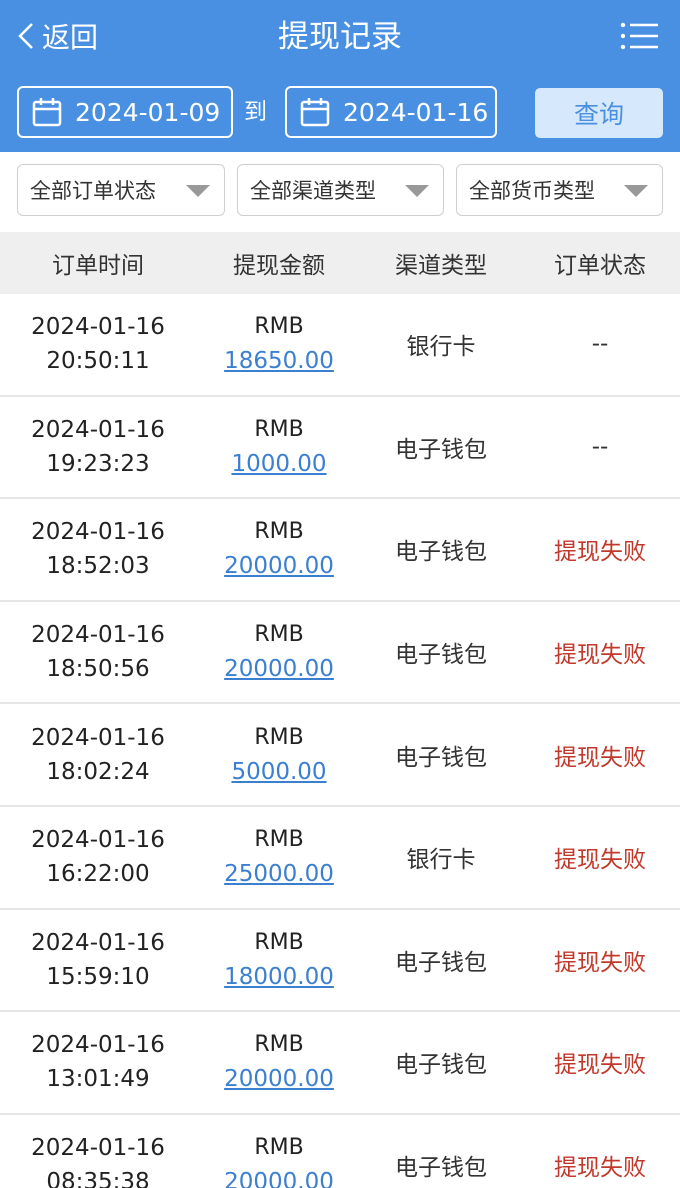  What do you see at coordinates (148, 112) in the screenshot?
I see `start-date-value: 2024-01-09` at bounding box center [148, 112].